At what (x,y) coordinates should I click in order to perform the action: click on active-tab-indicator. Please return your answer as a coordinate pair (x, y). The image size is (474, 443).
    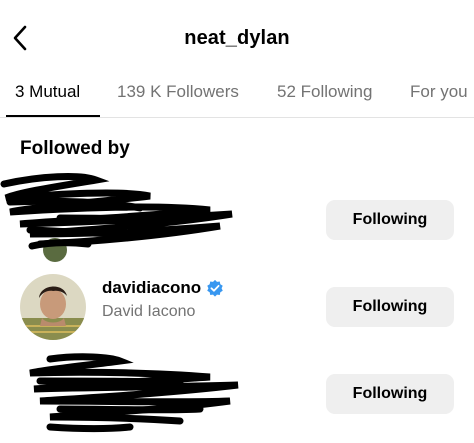
    Looking at the image, I should click on (53, 116).